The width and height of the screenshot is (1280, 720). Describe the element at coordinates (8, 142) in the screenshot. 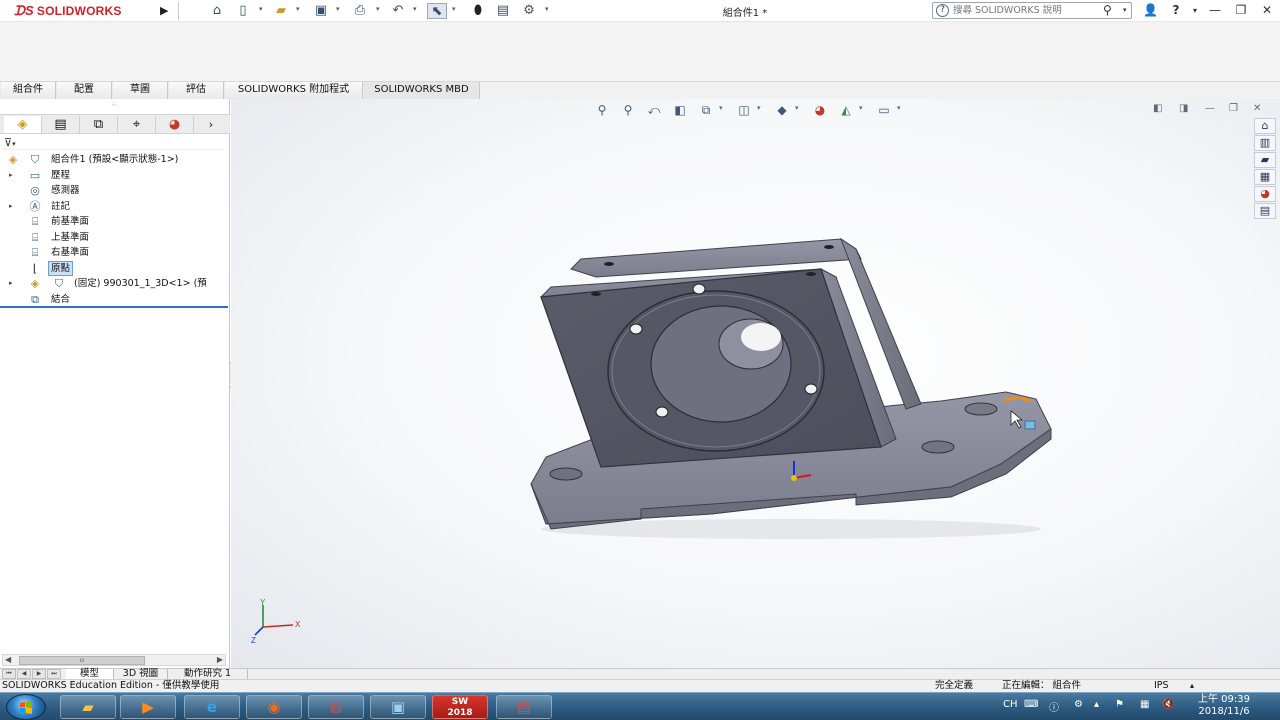

I see `filter-icon: ⊽` at that location.